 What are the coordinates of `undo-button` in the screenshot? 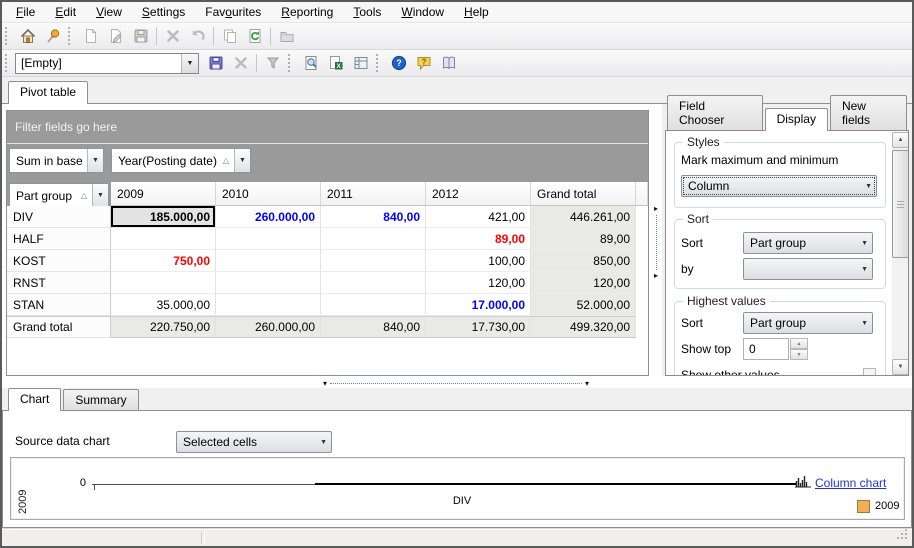 It's located at (197, 36).